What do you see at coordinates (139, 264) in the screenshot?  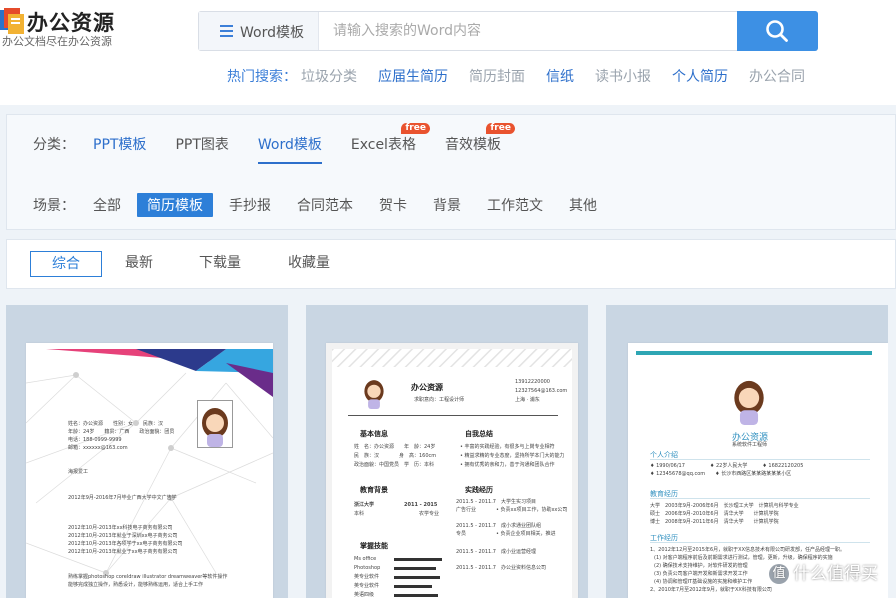 I see `sort-tab-newest: 最新` at bounding box center [139, 264].